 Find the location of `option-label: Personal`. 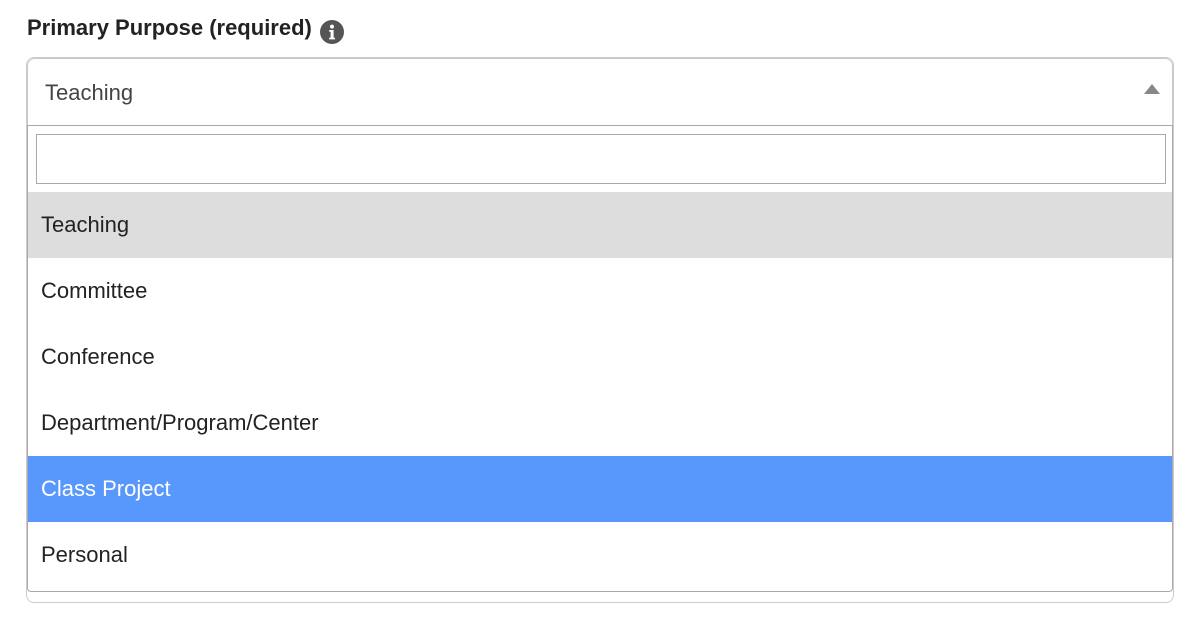

option-label: Personal is located at coordinates (84, 554).